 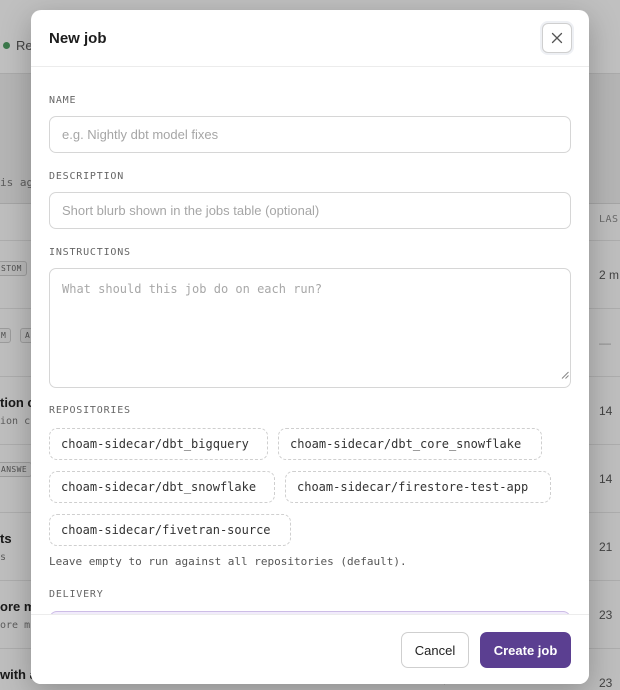 I want to click on close-button, so click(x=557, y=38).